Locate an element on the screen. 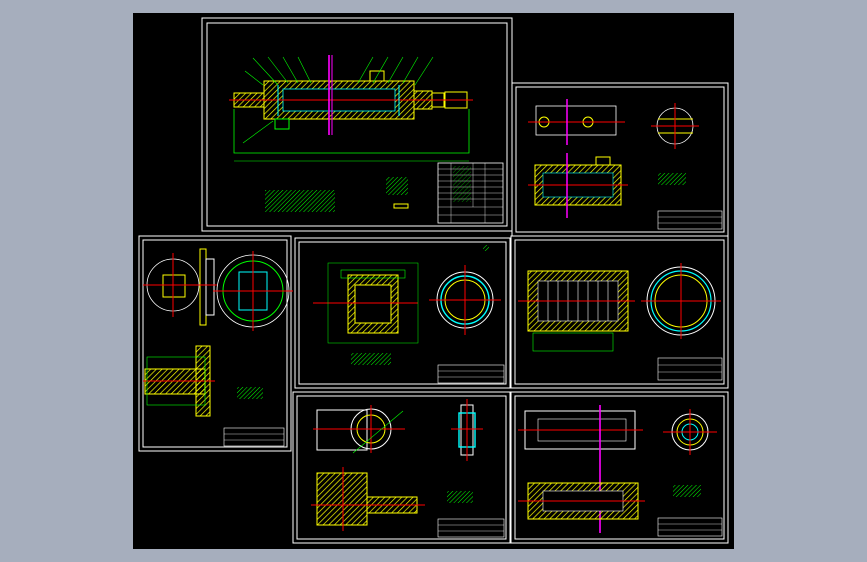 The width and height of the screenshot is (867, 562). sheet-part-threaded-sleeve is located at coordinates (619, 312).